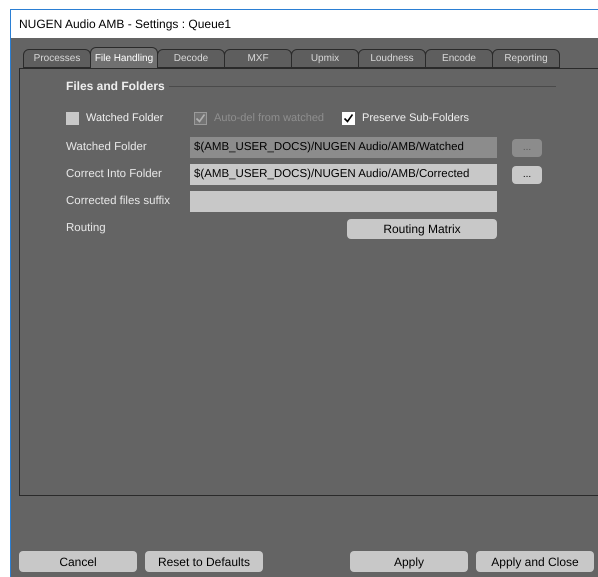 The image size is (598, 577). I want to click on tab: Decode, so click(191, 58).